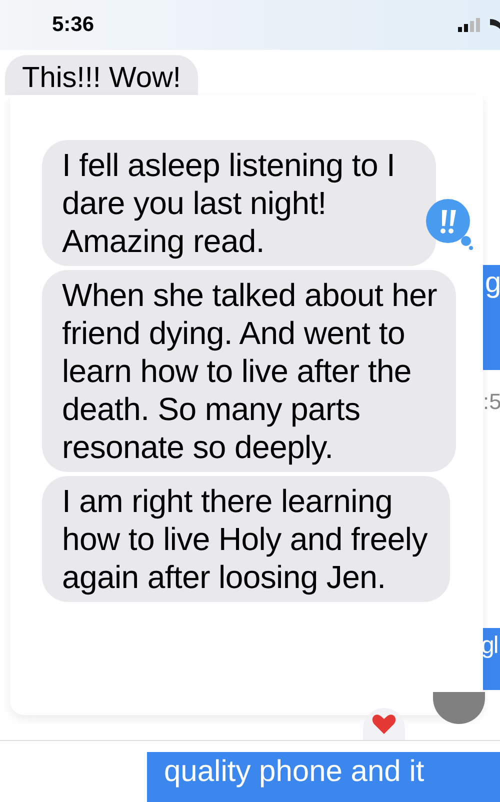  Describe the element at coordinates (101, 75) in the screenshot. I see `message-bubble: This!!! Wow!` at that location.